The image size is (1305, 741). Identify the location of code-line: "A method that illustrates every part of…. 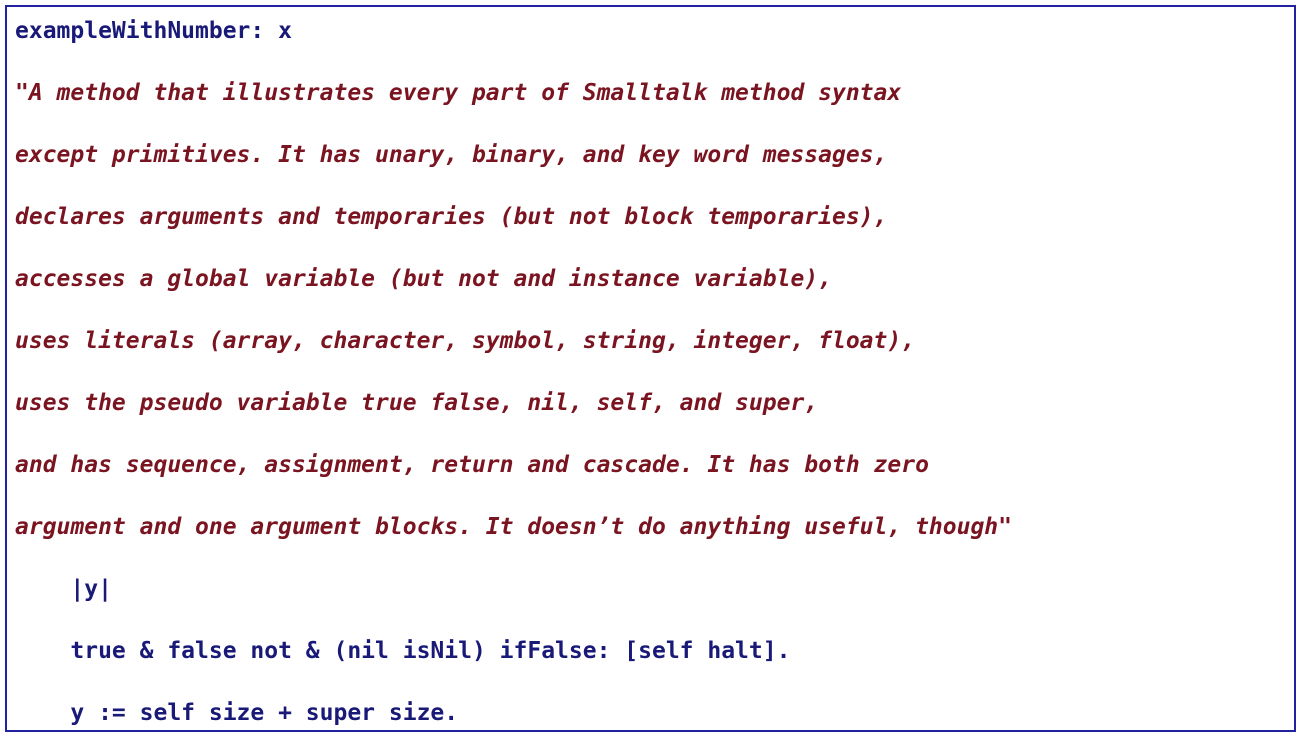
(458, 93).